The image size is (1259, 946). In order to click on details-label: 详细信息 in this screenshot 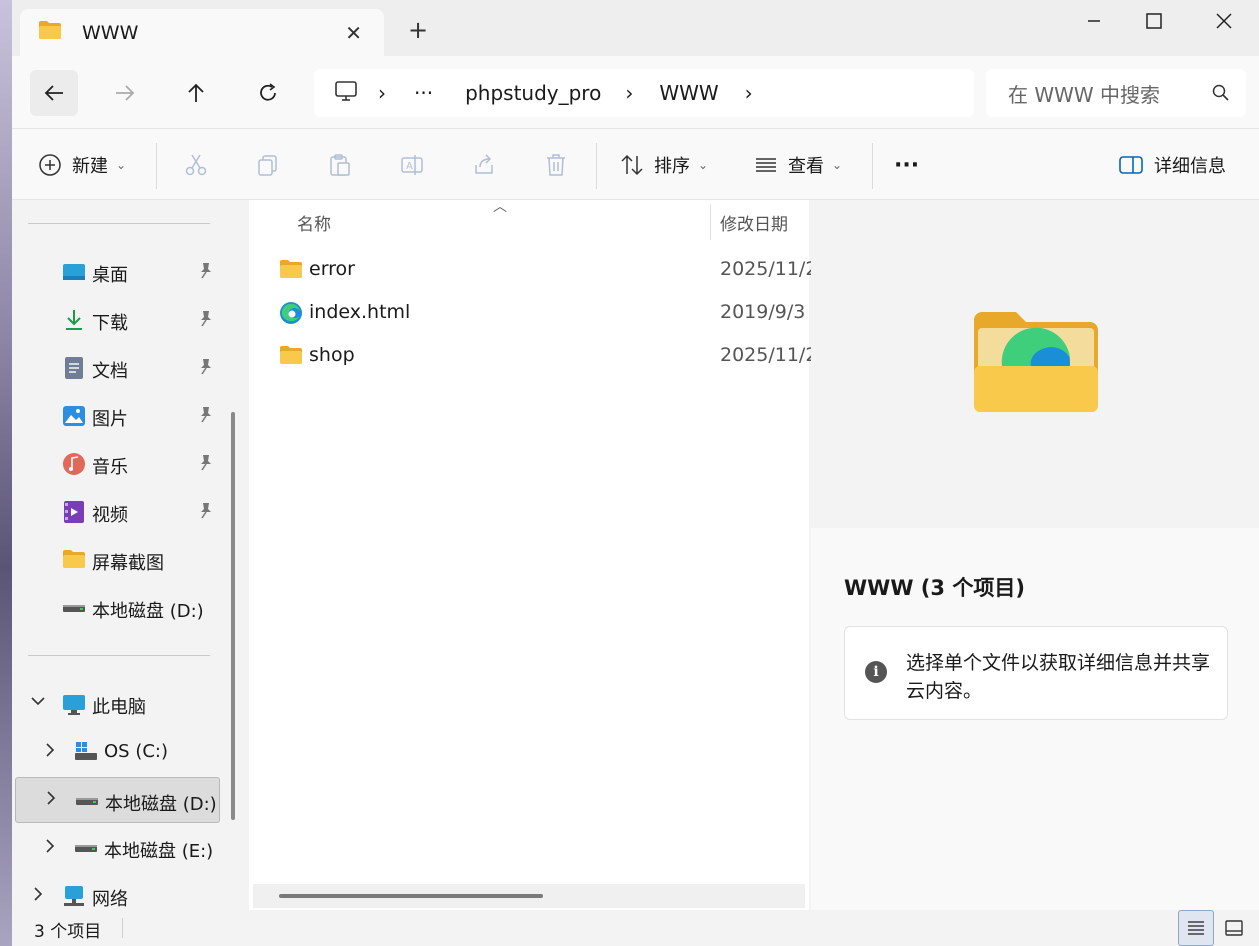, I will do `click(1190, 166)`.